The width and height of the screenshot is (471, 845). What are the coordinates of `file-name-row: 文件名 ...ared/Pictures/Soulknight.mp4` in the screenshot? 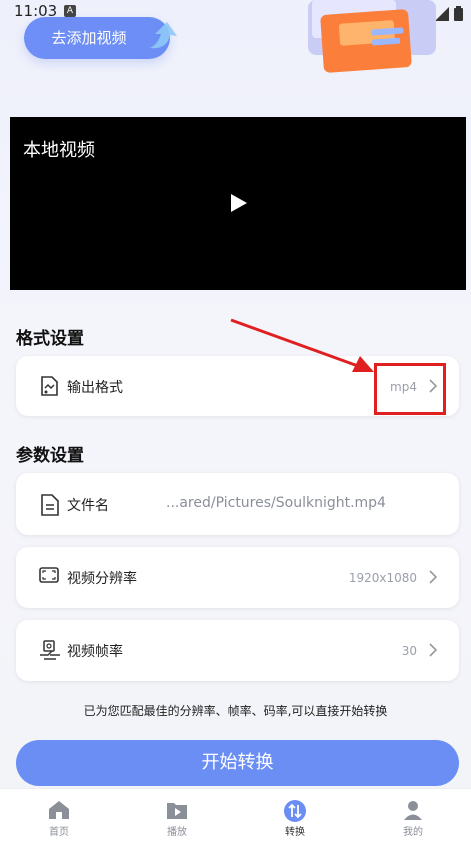 It's located at (237, 504).